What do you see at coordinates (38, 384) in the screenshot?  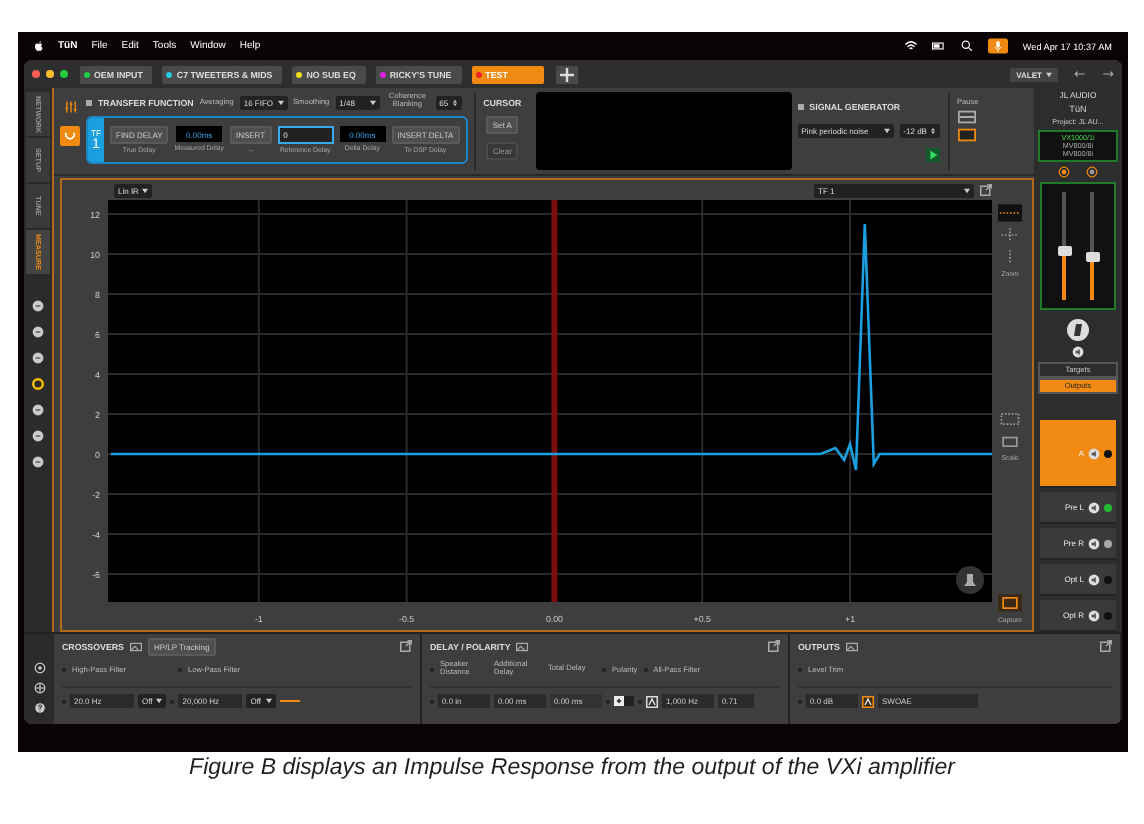 I see `ring-icon` at bounding box center [38, 384].